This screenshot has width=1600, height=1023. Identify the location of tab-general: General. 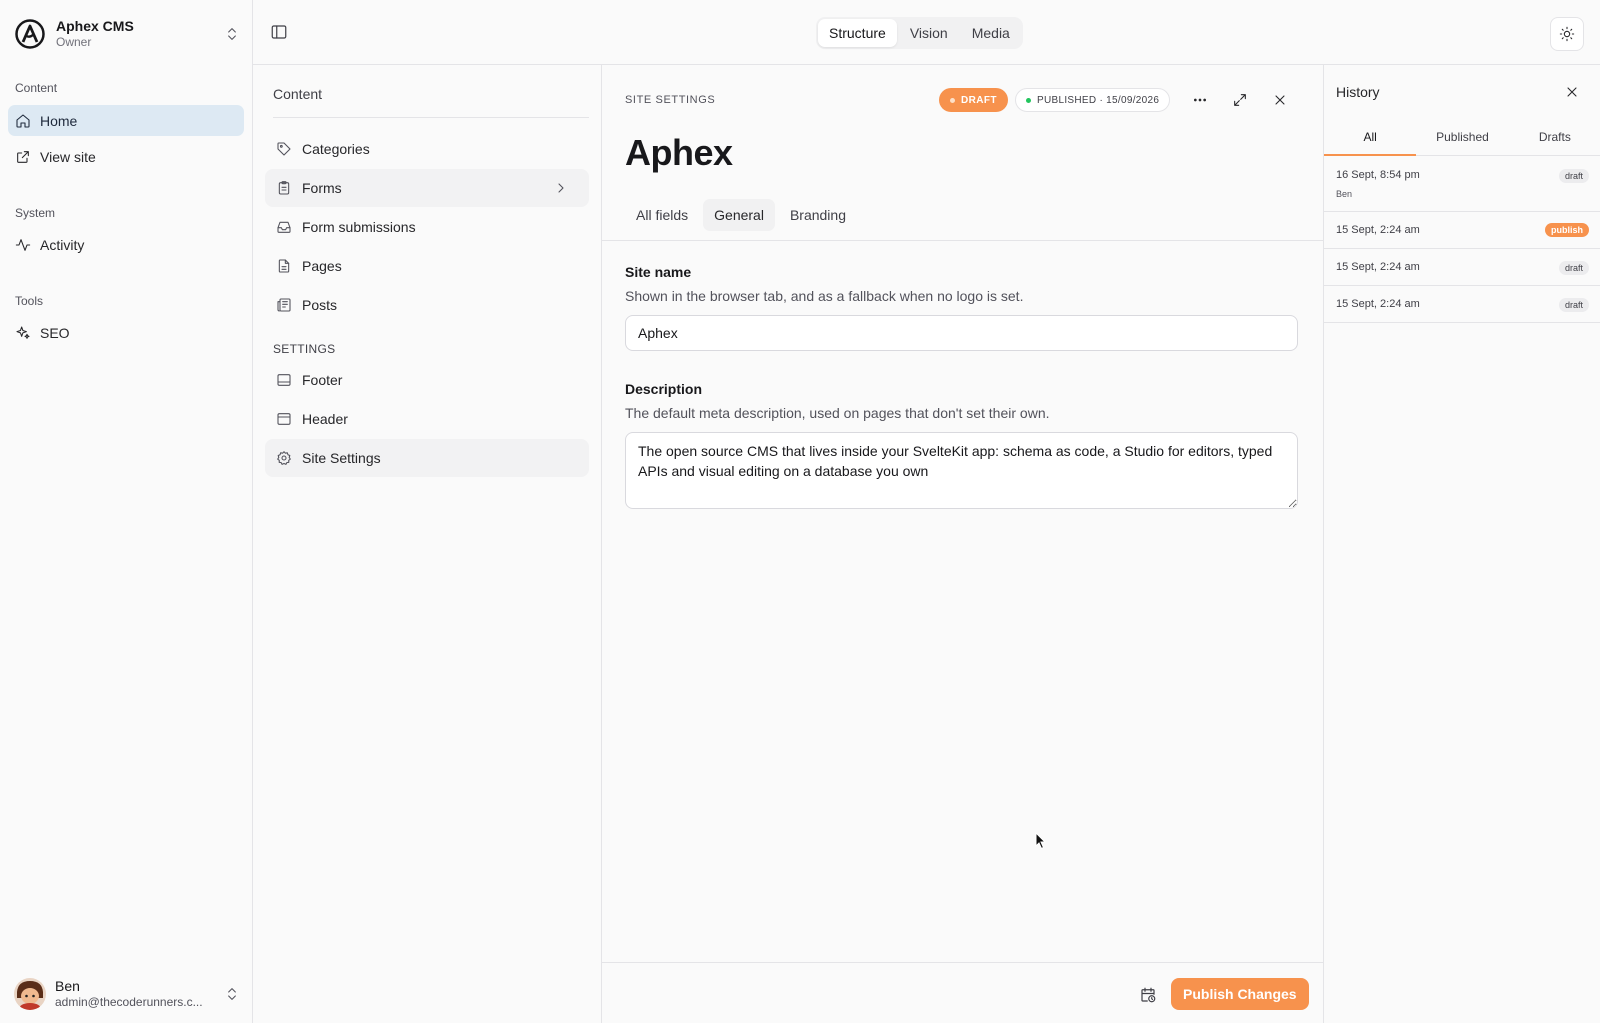
(739, 215).